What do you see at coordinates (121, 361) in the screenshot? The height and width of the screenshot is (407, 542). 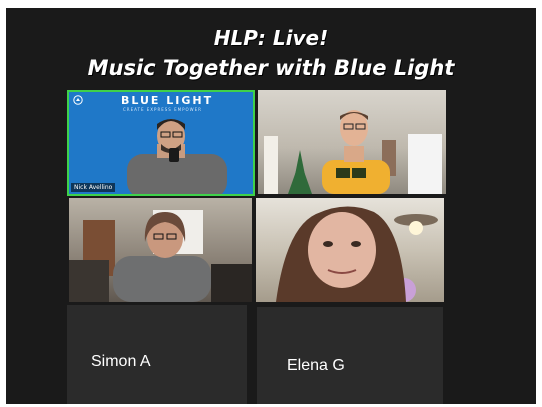 I see `participant-name-label: Simon A` at bounding box center [121, 361].